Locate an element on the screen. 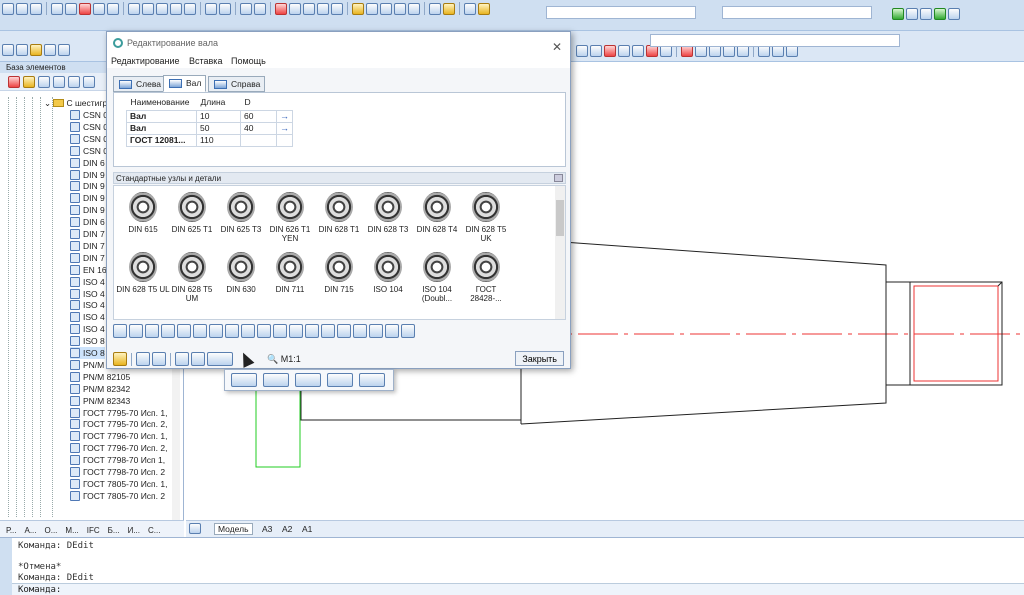 The height and width of the screenshot is (595, 1024). pan-icon is located at coordinates (246, 8).